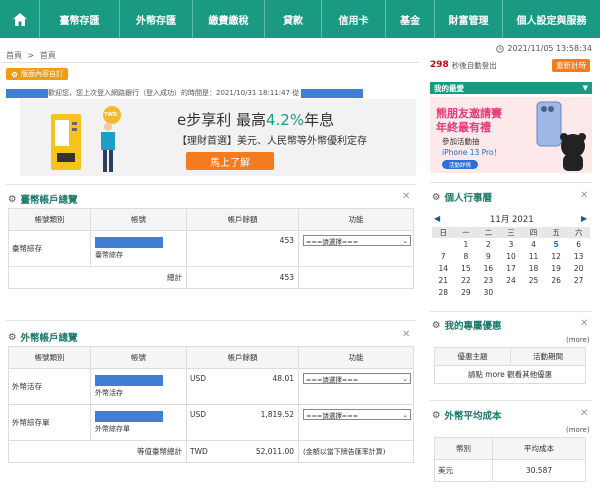  I want to click on recount-button: 重新計時, so click(571, 65).